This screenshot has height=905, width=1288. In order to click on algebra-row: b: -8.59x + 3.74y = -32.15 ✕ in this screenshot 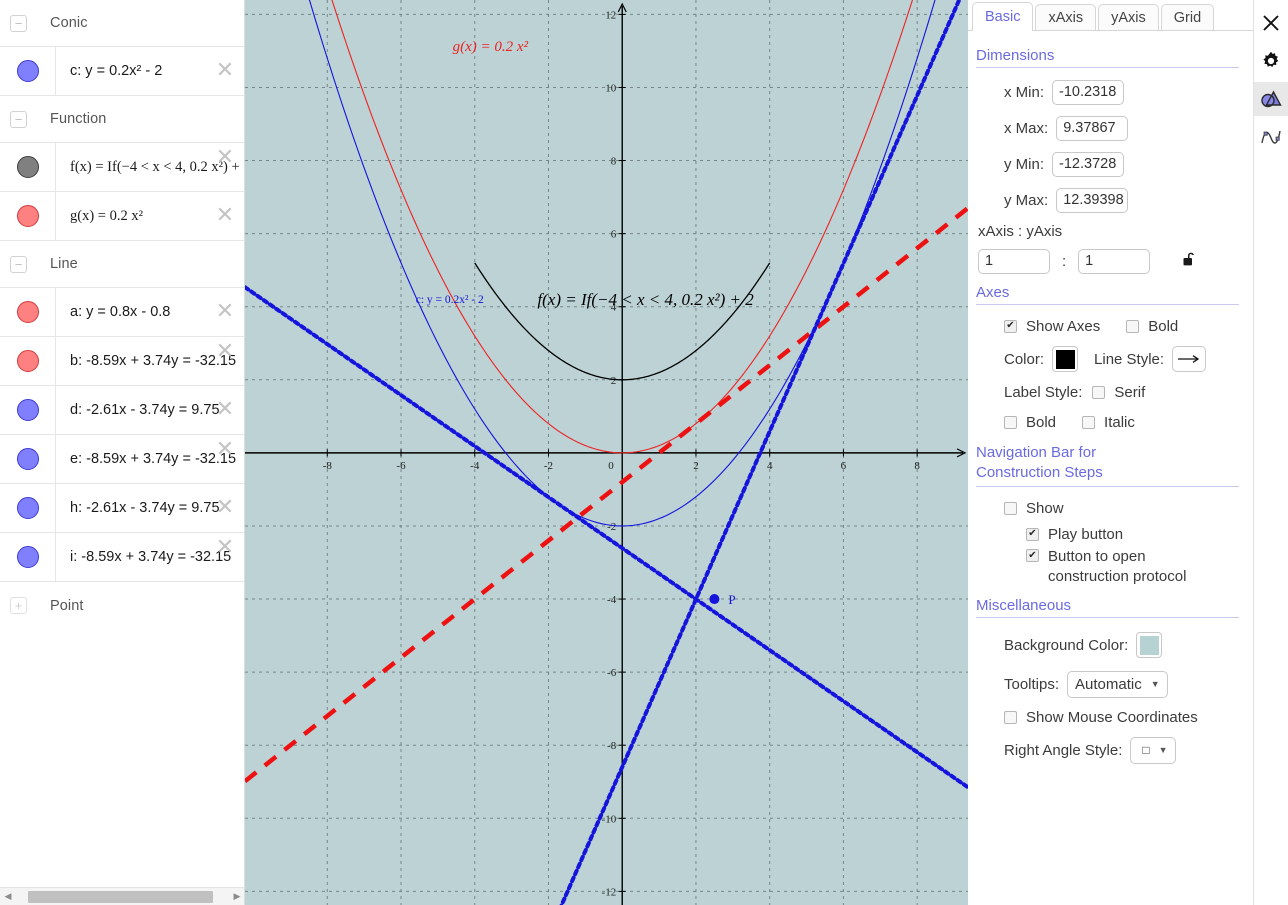, I will do `click(122, 361)`.